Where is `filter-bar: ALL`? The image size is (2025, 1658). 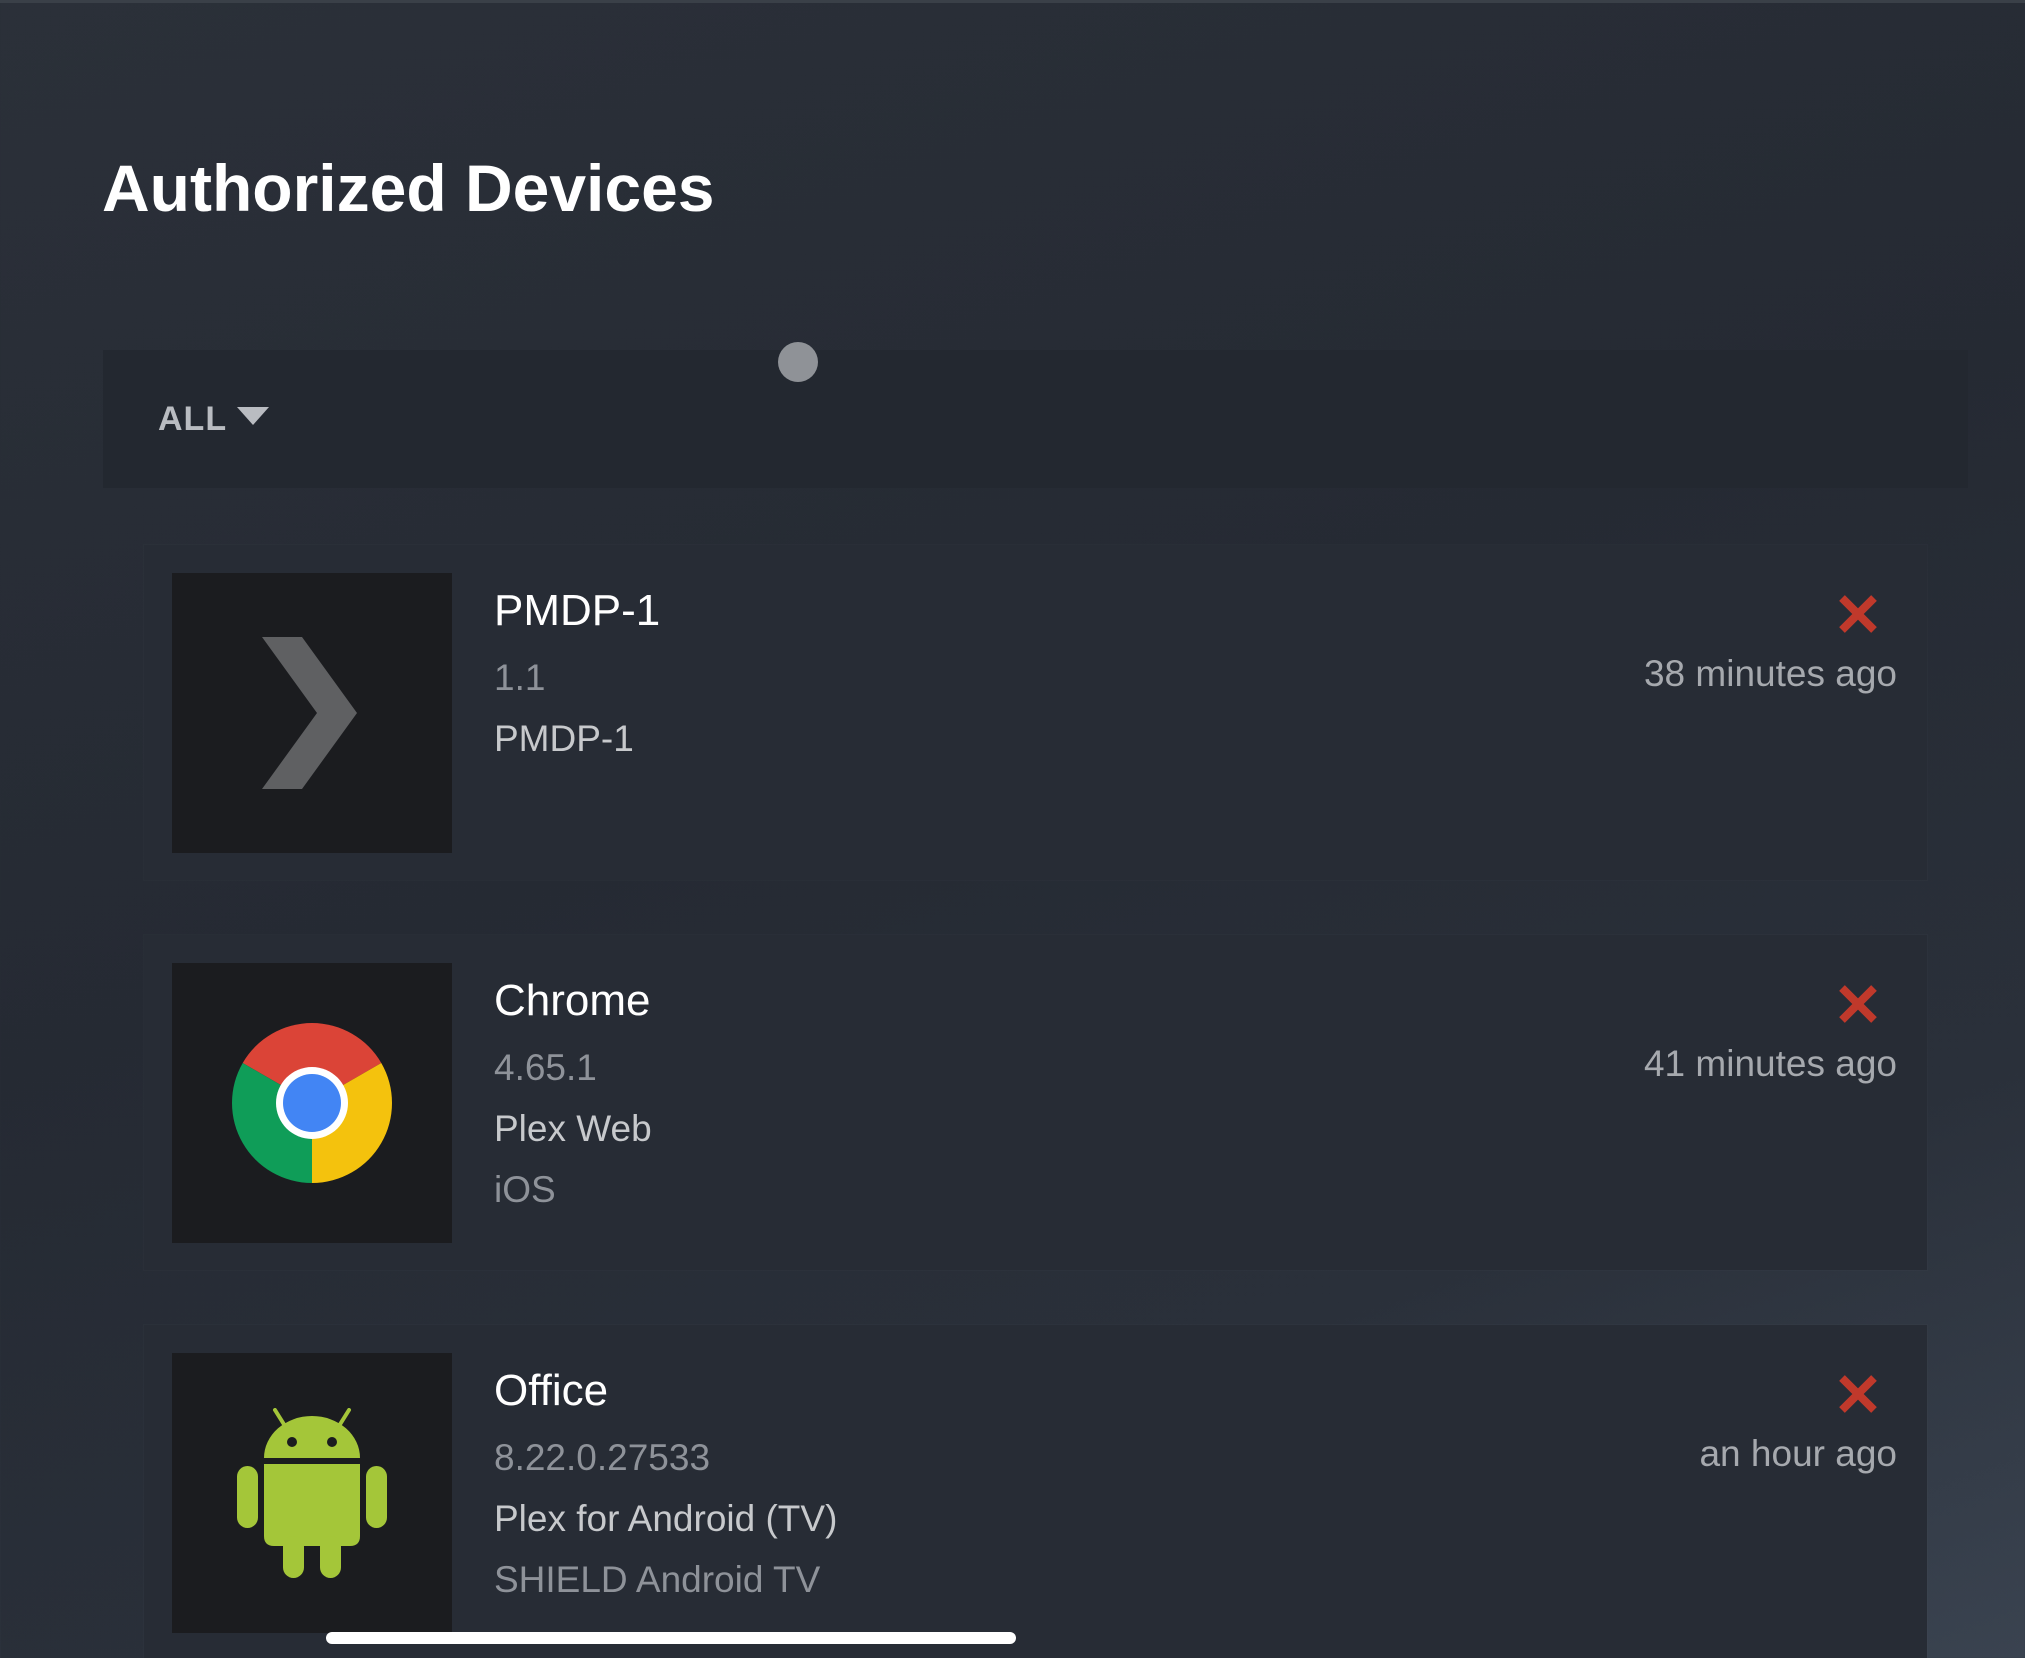
filter-bar: ALL is located at coordinates (1035, 419).